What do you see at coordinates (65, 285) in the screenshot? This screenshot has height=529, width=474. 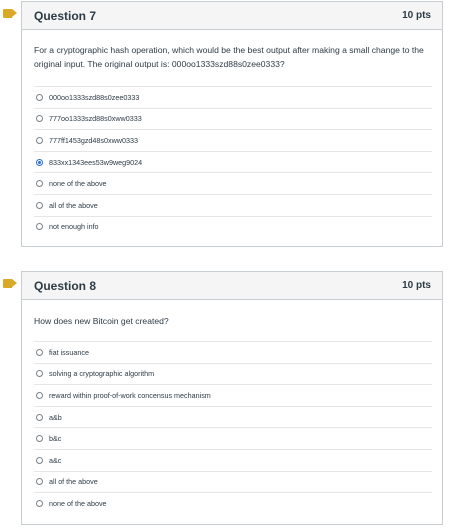 I see `question-8-title: Question 8` at bounding box center [65, 285].